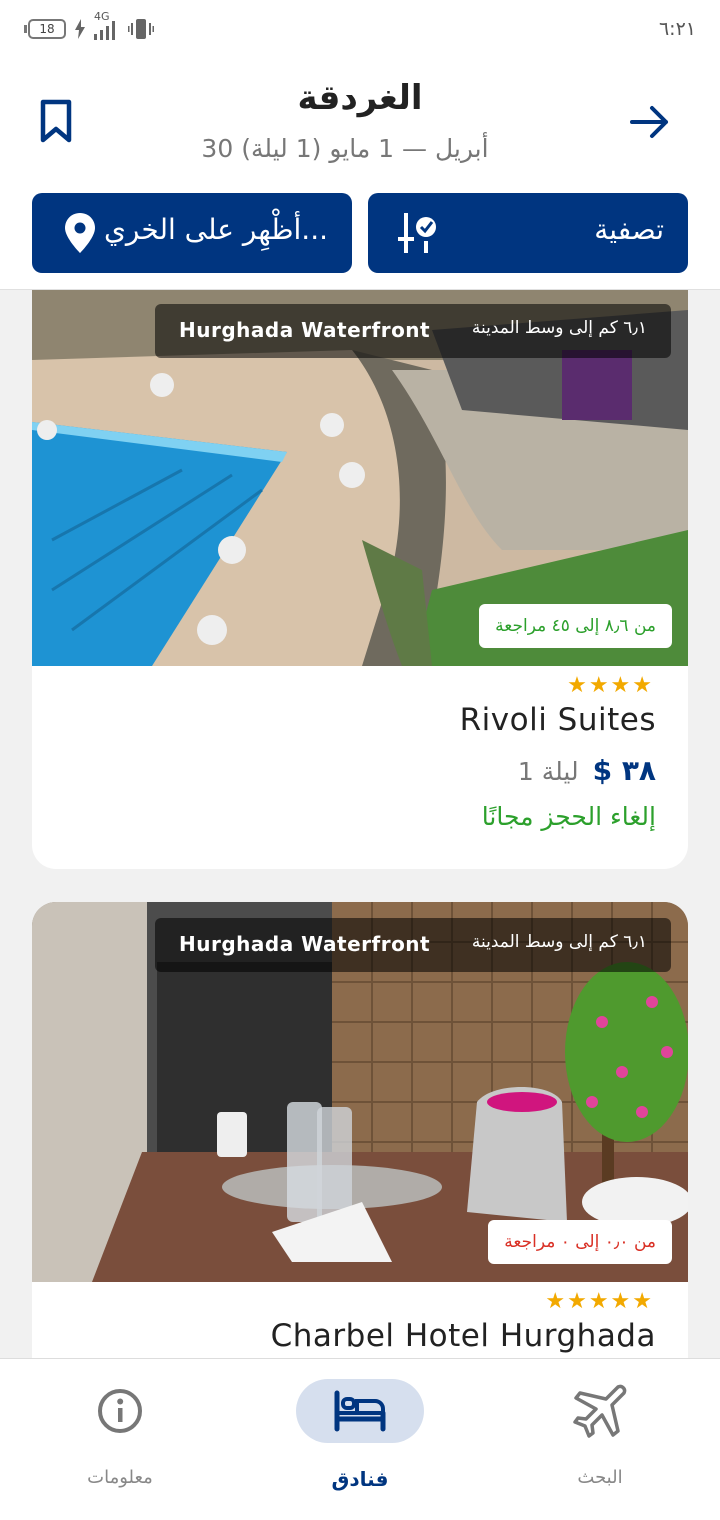 This screenshot has width=720, height=1520. What do you see at coordinates (624, 770) in the screenshot?
I see `price-label: $ ٣٨` at bounding box center [624, 770].